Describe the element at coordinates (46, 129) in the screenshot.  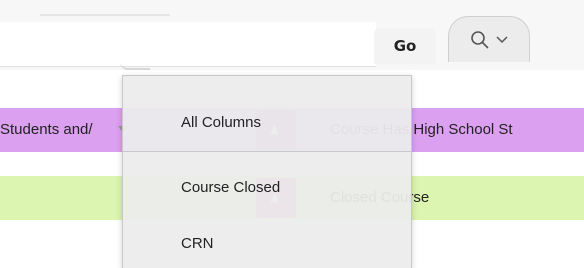
I see `table-cell: Students and/` at that location.